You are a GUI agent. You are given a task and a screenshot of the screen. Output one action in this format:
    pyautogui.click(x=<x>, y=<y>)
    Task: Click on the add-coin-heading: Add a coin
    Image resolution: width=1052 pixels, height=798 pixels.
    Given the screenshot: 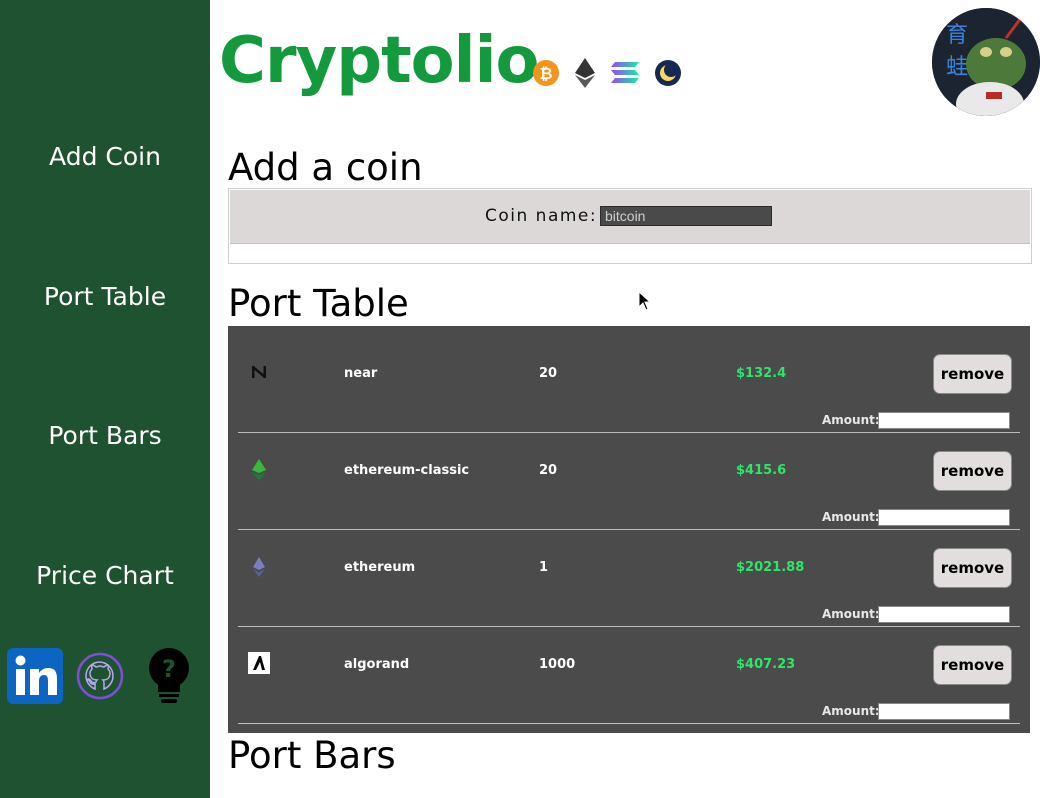 What is the action you would take?
    pyautogui.click(x=325, y=167)
    